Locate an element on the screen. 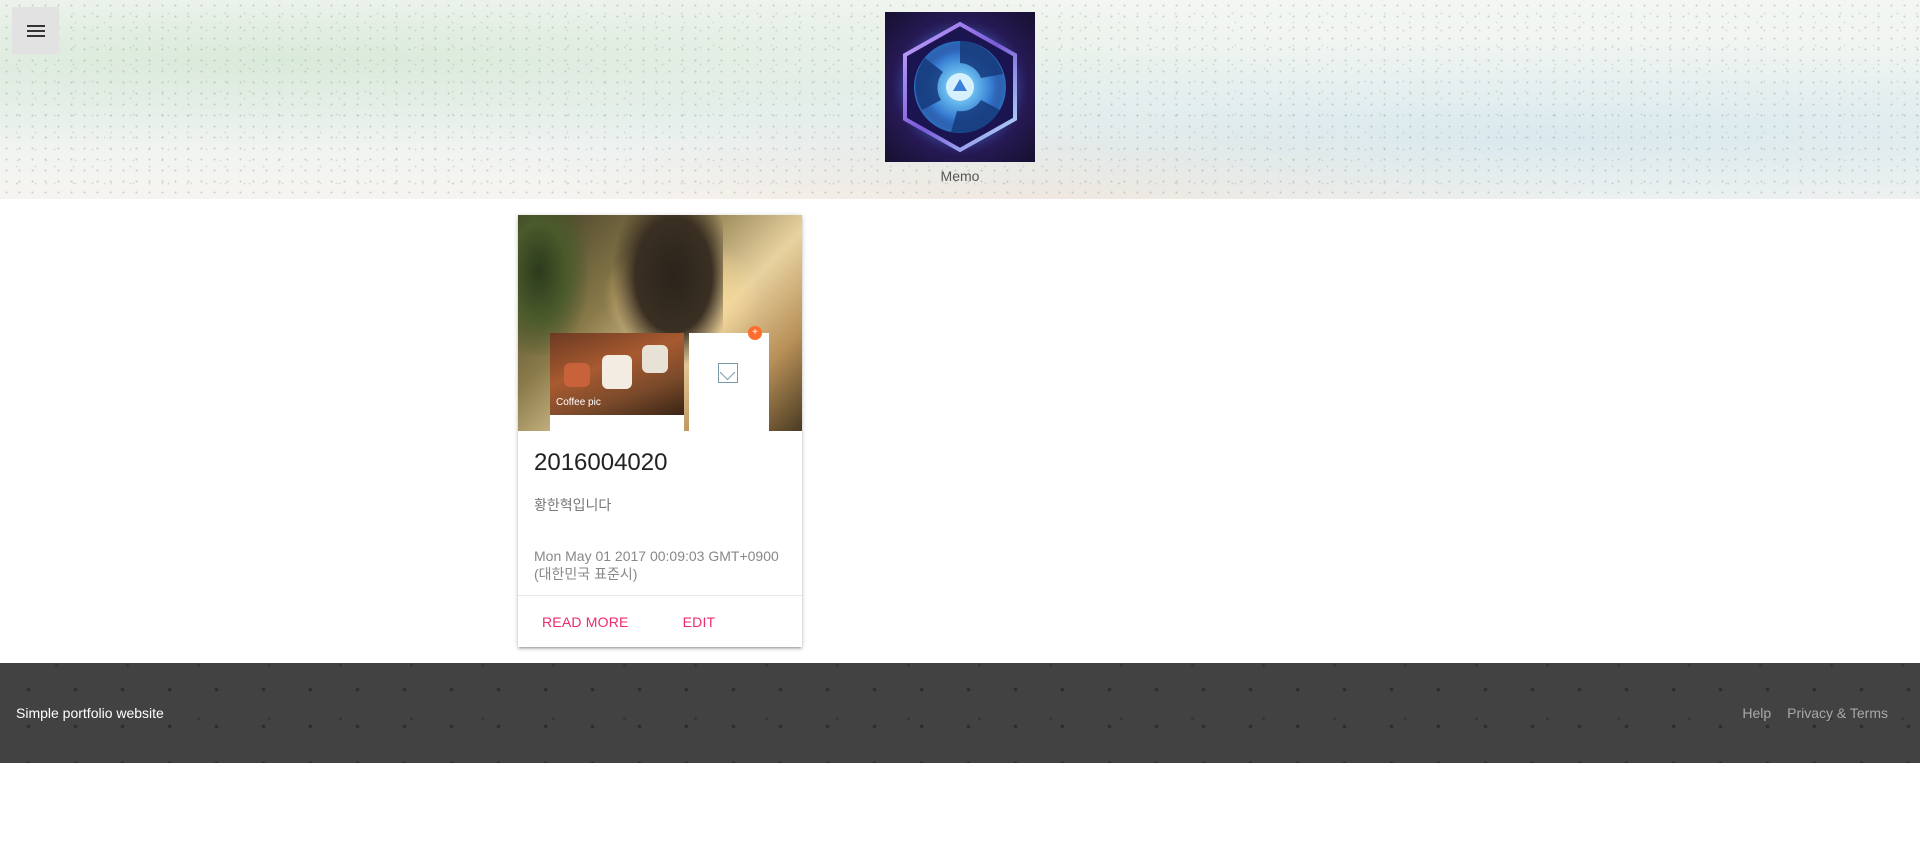 The image size is (1920, 858). hamburger-menu-icon is located at coordinates (35, 30).